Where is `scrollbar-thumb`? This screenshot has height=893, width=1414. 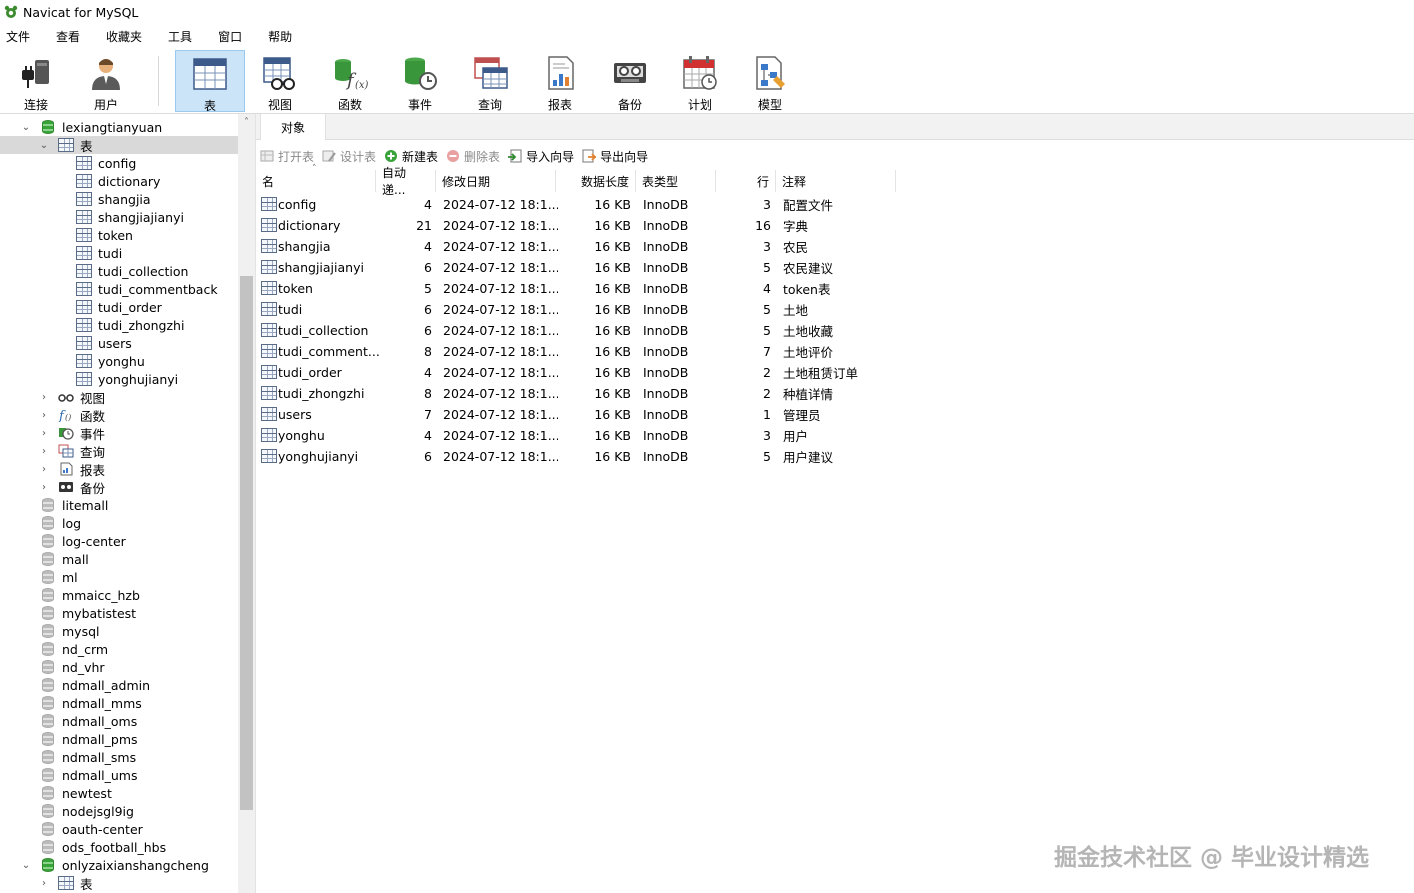
scrollbar-thumb is located at coordinates (246, 543).